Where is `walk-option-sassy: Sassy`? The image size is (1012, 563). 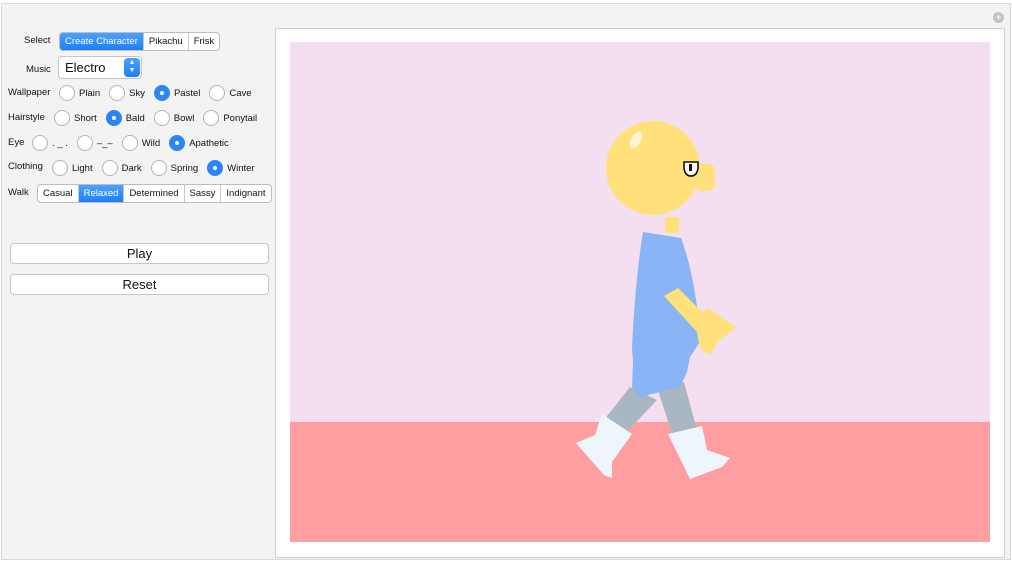
walk-option-sassy: Sassy is located at coordinates (203, 193).